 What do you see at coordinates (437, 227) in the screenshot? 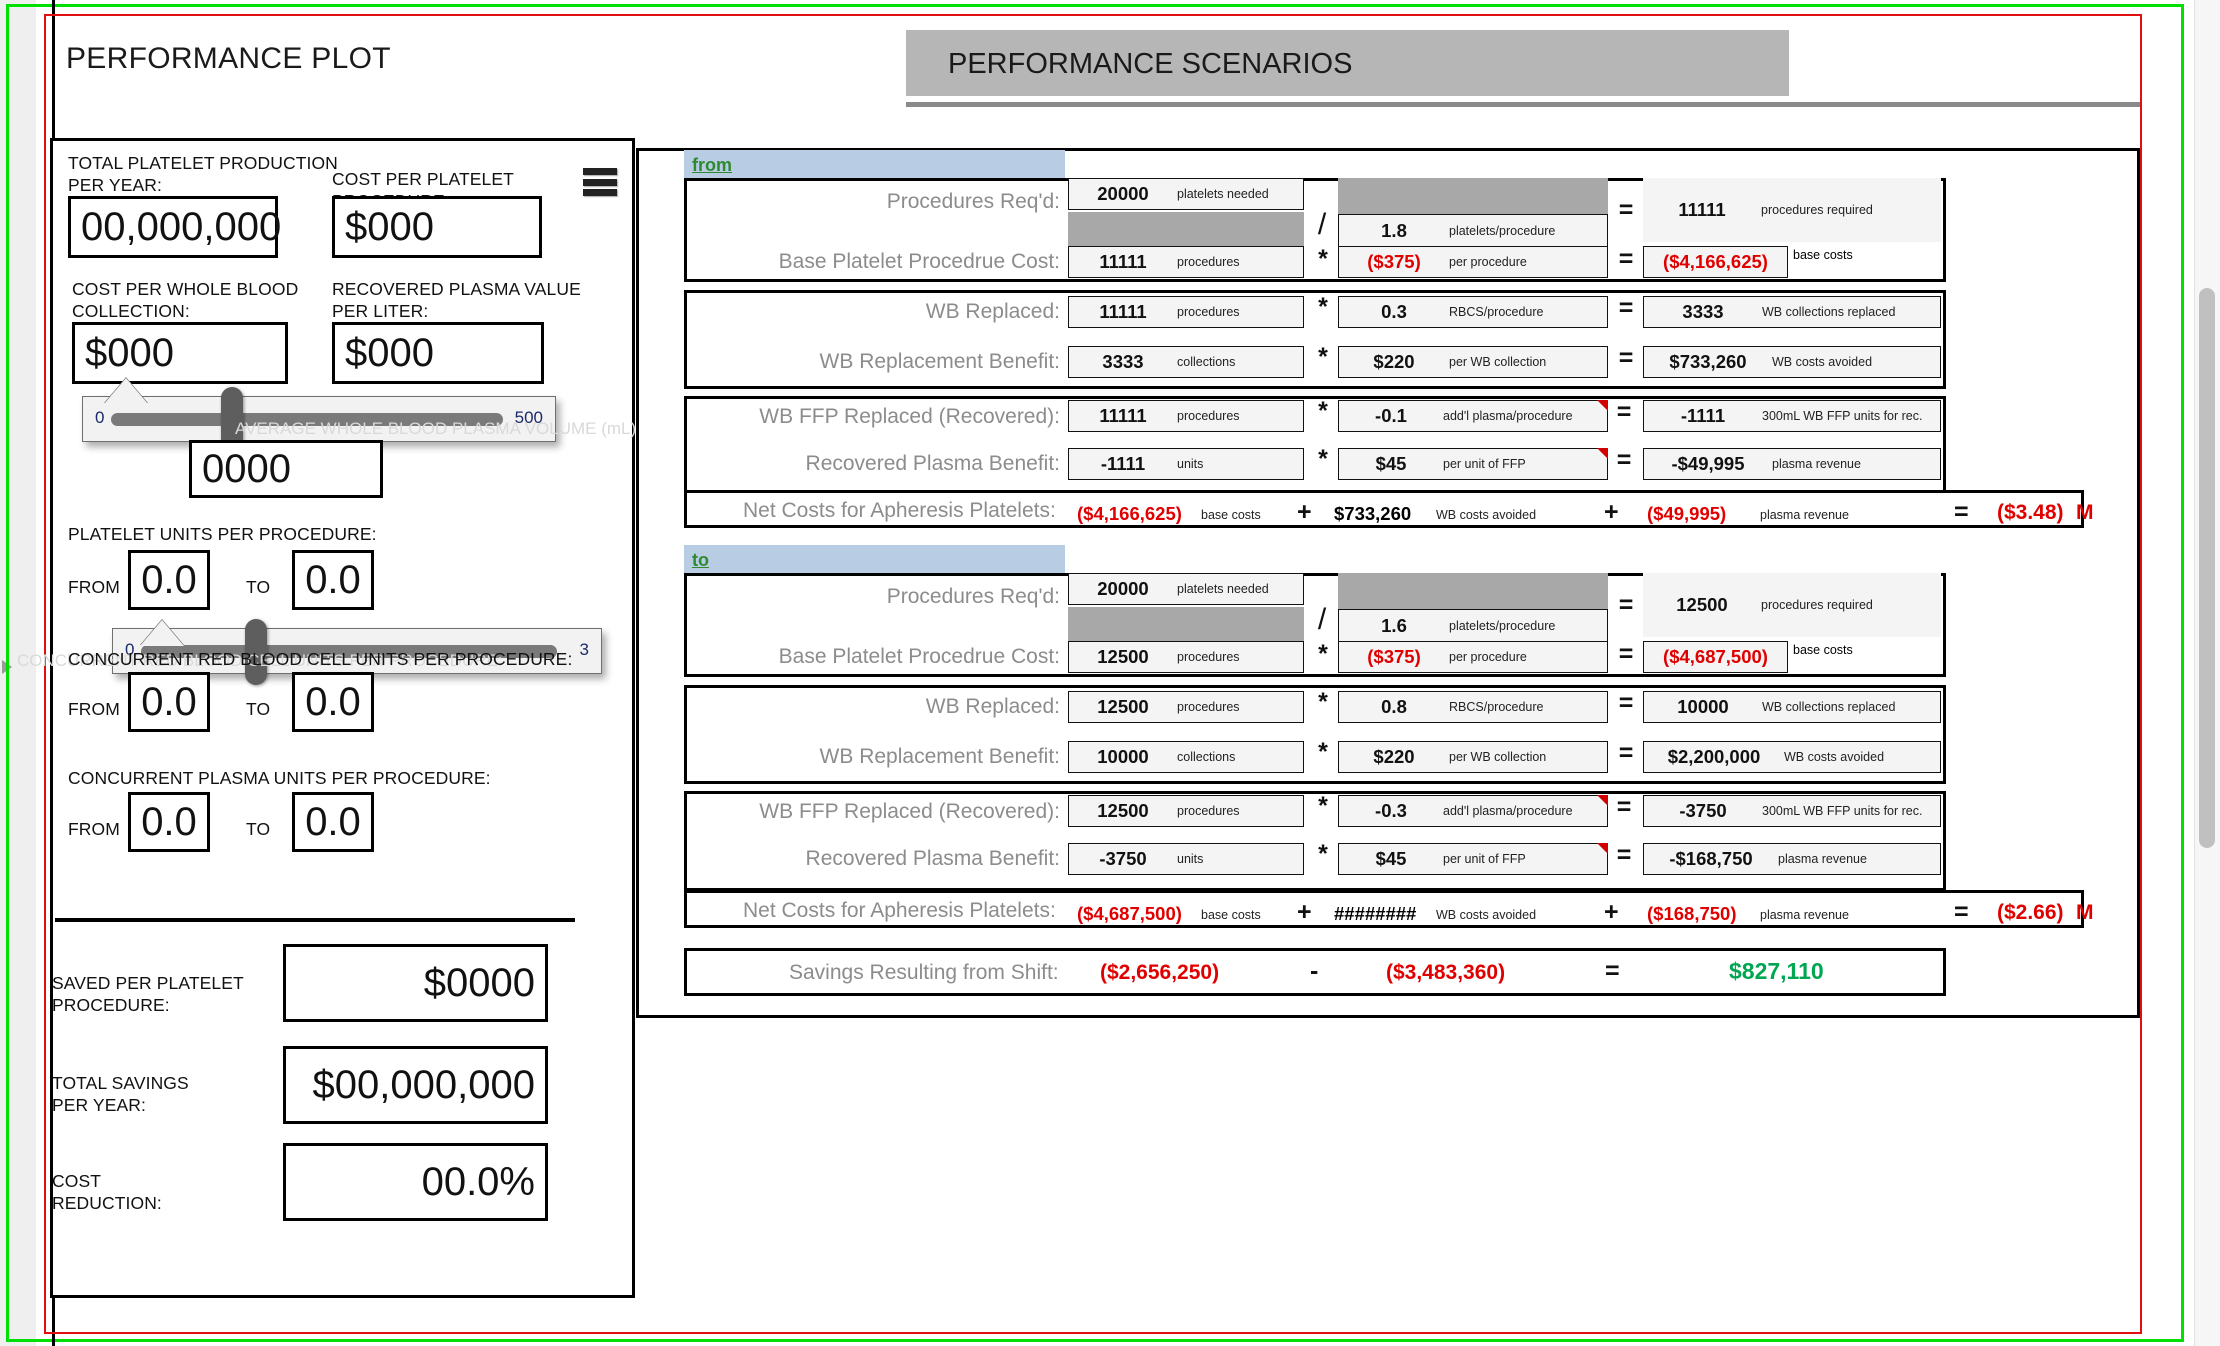
I see `cost-per-platelet-procedure-input: $000` at bounding box center [437, 227].